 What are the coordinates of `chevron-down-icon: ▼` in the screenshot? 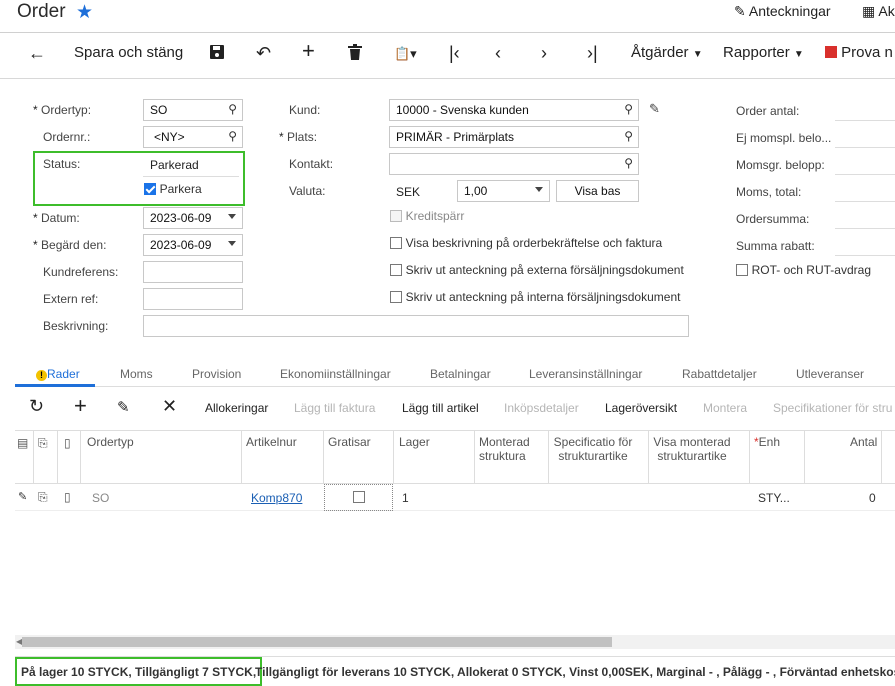 It's located at (798, 54).